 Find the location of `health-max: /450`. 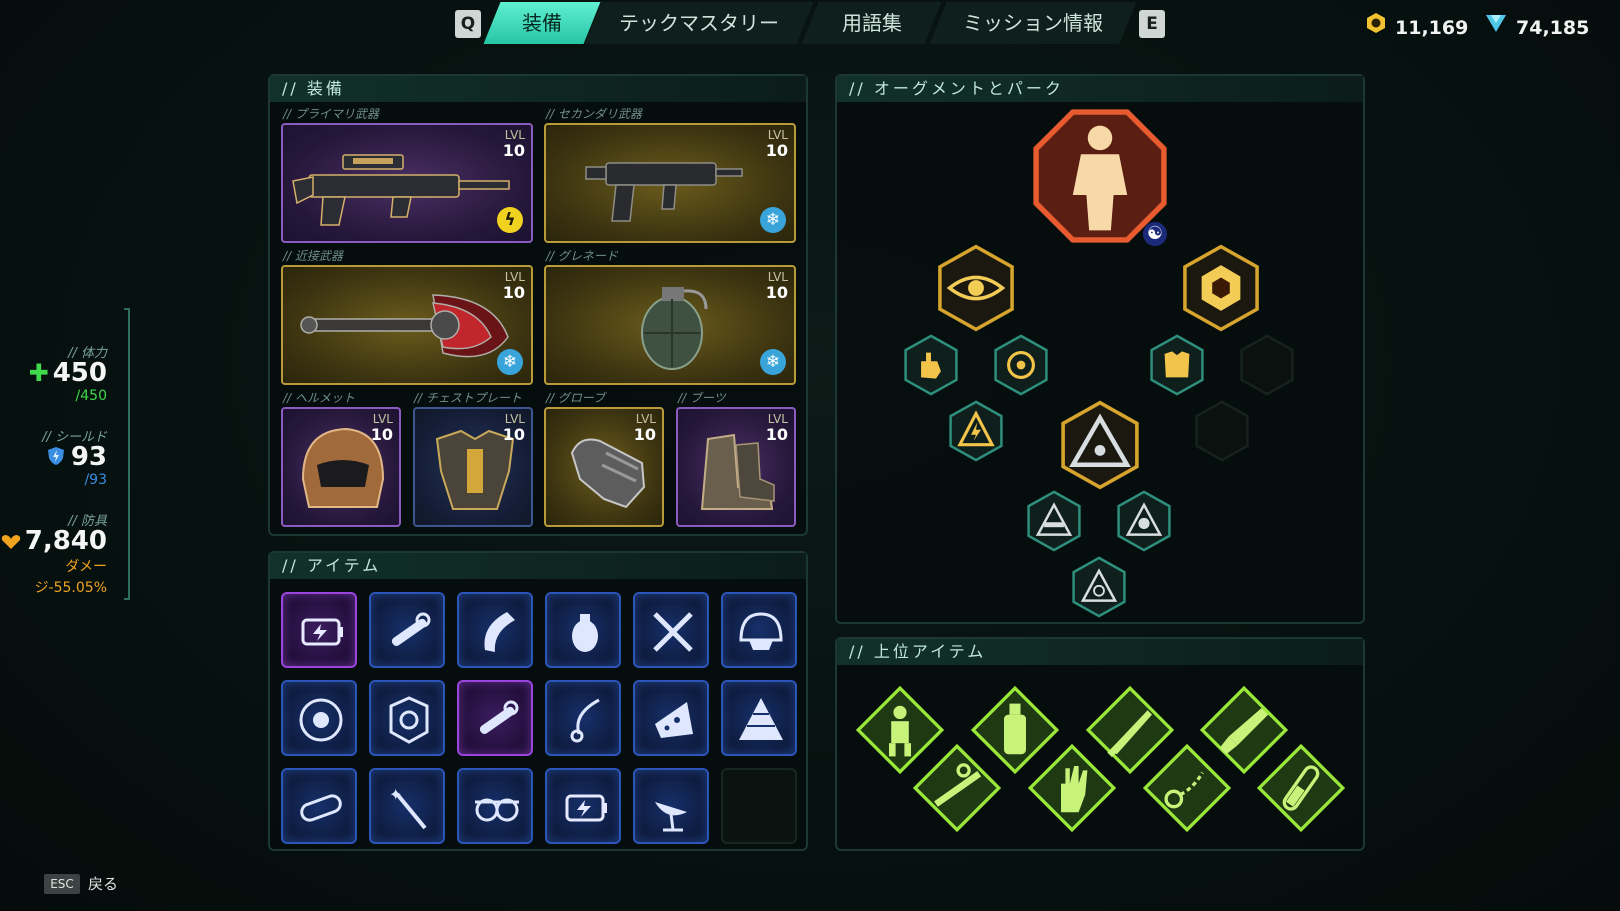

health-max: /450 is located at coordinates (91, 396).